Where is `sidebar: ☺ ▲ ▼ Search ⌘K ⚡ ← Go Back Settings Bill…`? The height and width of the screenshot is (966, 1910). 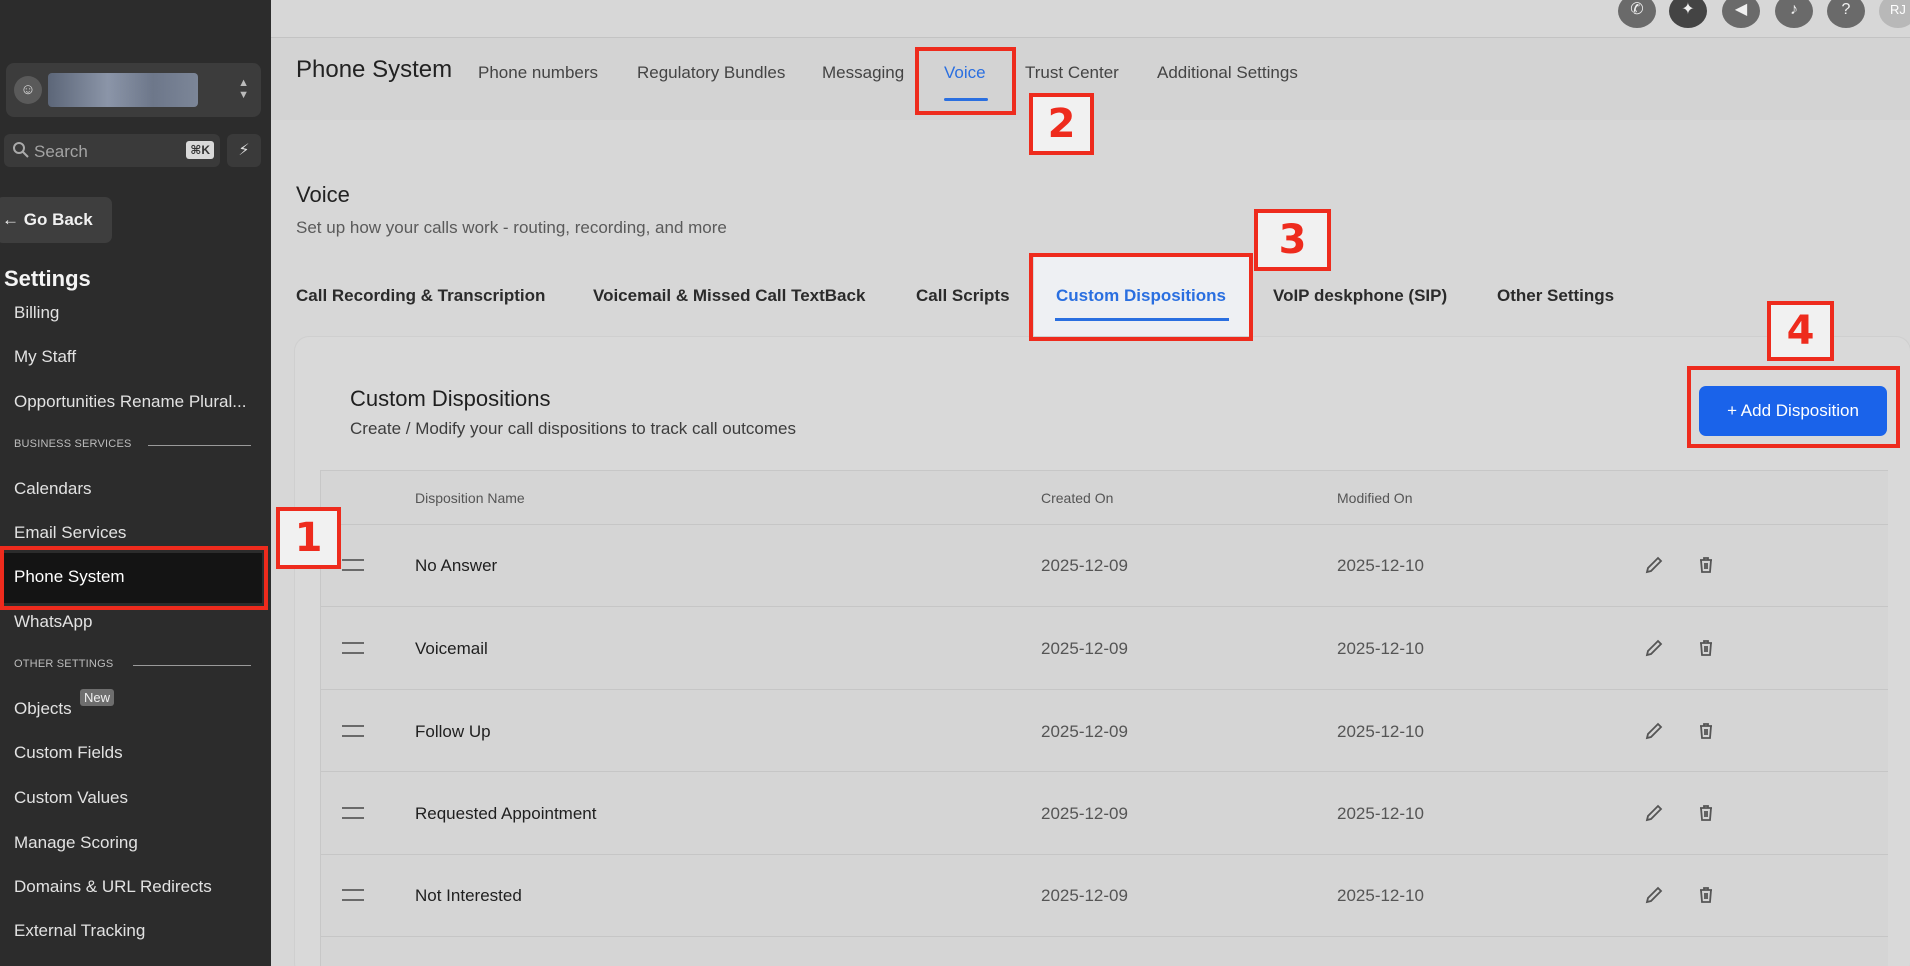 sidebar: ☺ ▲ ▼ Search ⌘K ⚡ ← Go Back Settings Bill… is located at coordinates (135, 483).